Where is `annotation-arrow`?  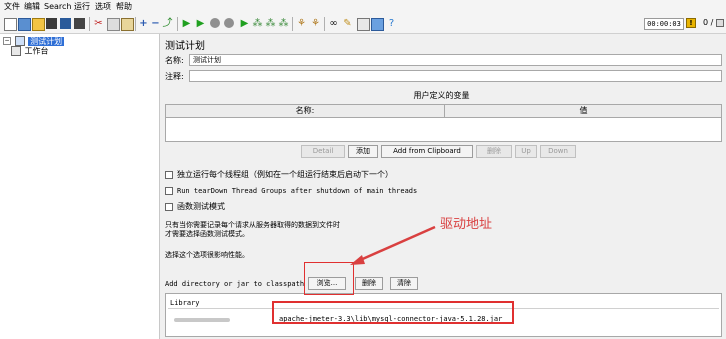 annotation-arrow is located at coordinates (393, 245).